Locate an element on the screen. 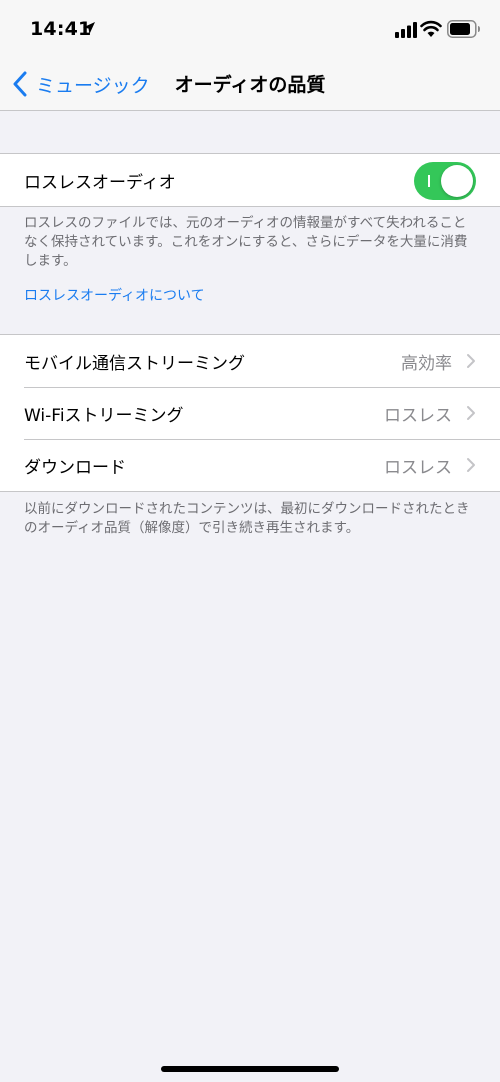 The height and width of the screenshot is (1082, 500). toggle-knob is located at coordinates (457, 181).